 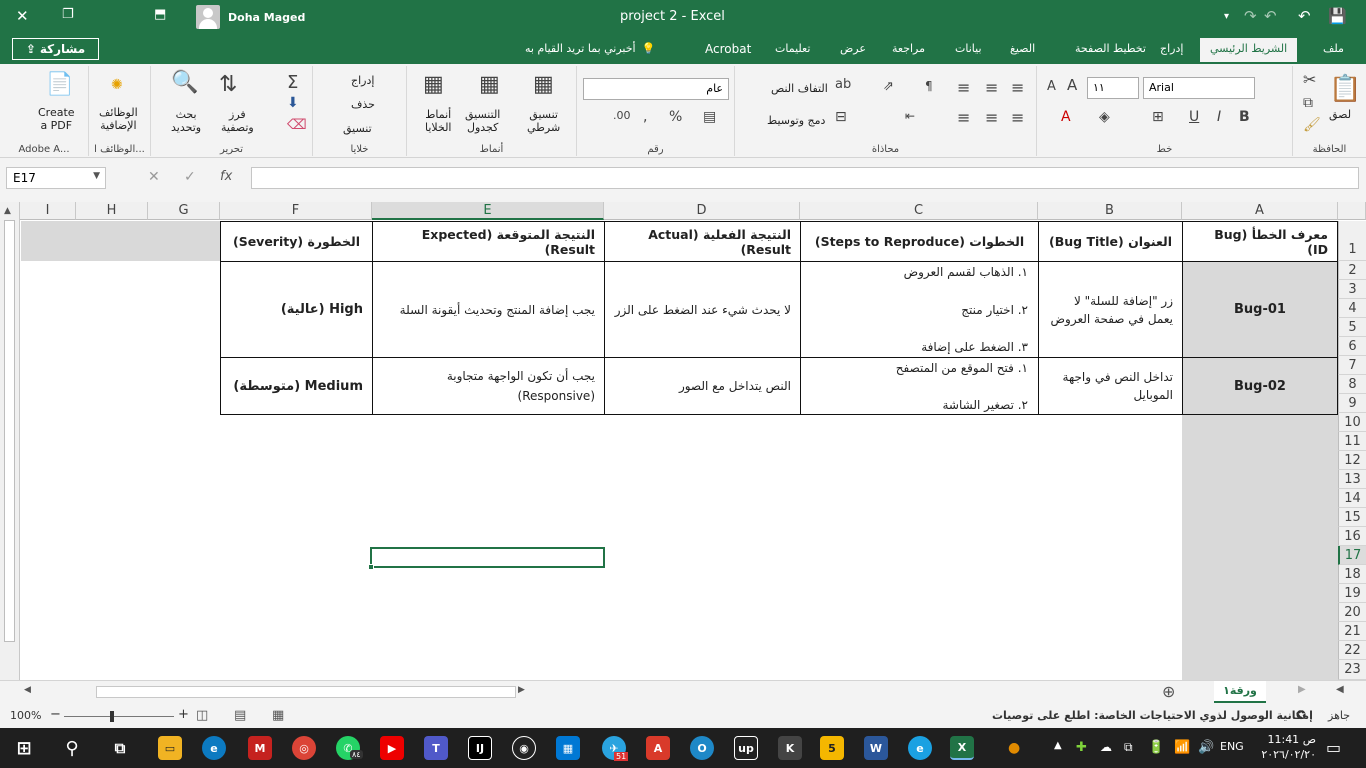 I want to click on row-header-19: 19, so click(x=1352, y=593).